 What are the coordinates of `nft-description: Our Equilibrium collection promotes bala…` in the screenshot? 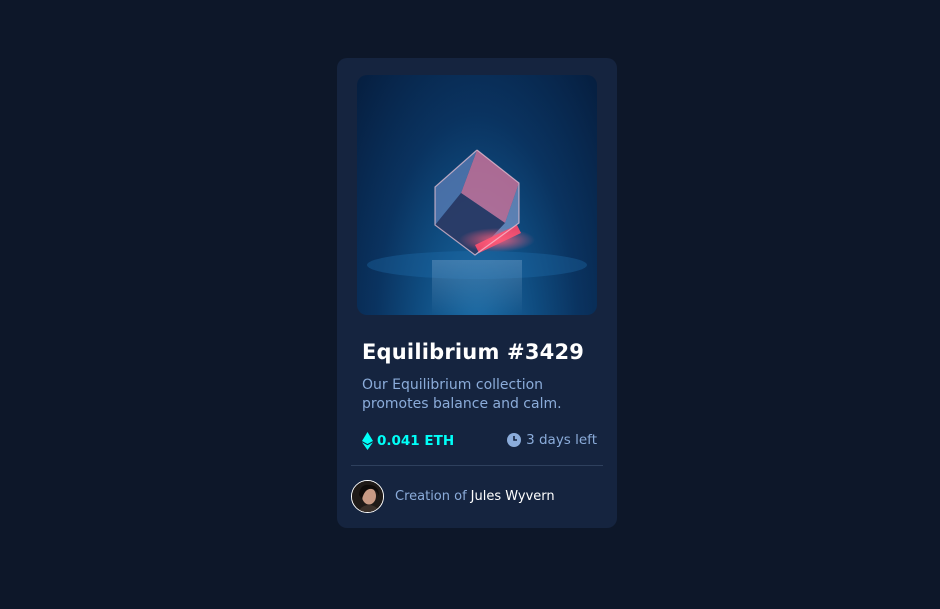 It's located at (462, 394).